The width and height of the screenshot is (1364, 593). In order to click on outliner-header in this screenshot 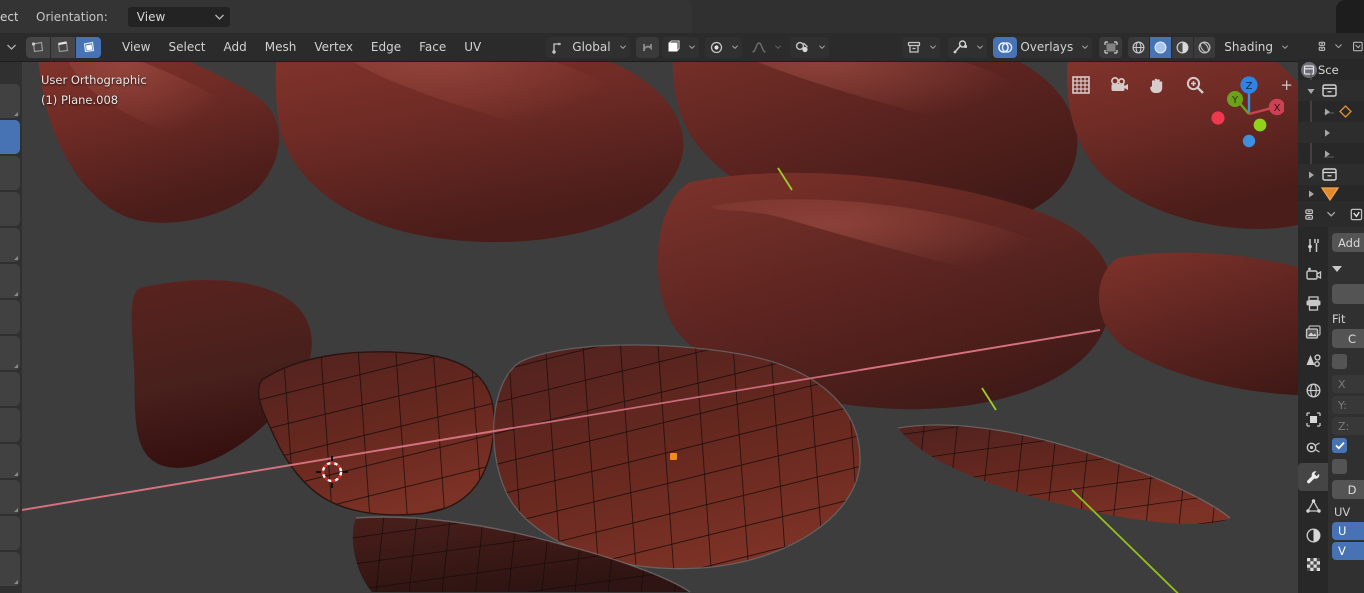, I will do `click(1331, 46)`.